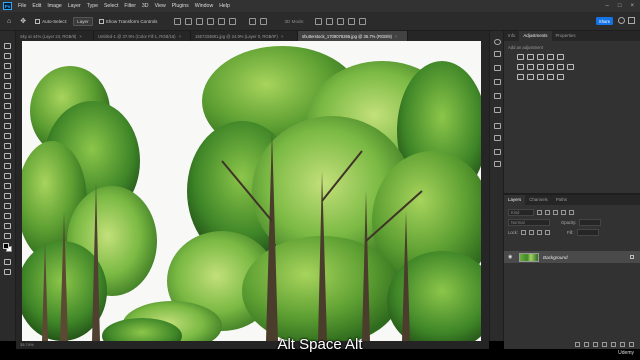  What do you see at coordinates (7, 226) in the screenshot?
I see `shape-tool-icon` at bounding box center [7, 226].